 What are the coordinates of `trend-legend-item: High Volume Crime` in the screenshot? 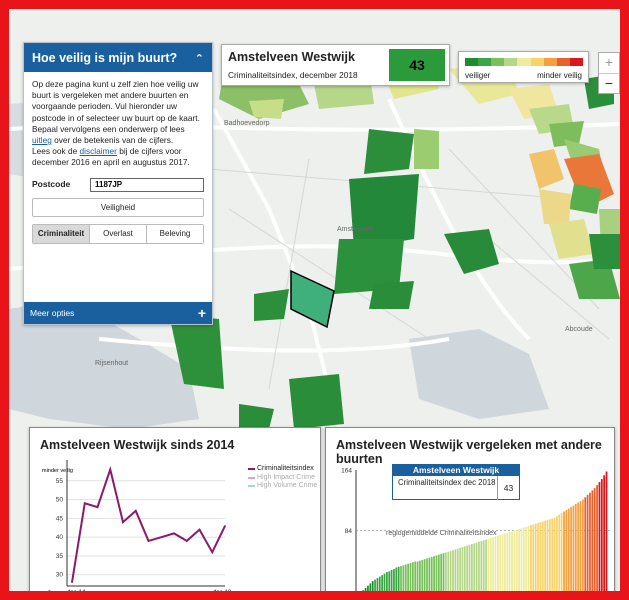 It's located at (284, 486).